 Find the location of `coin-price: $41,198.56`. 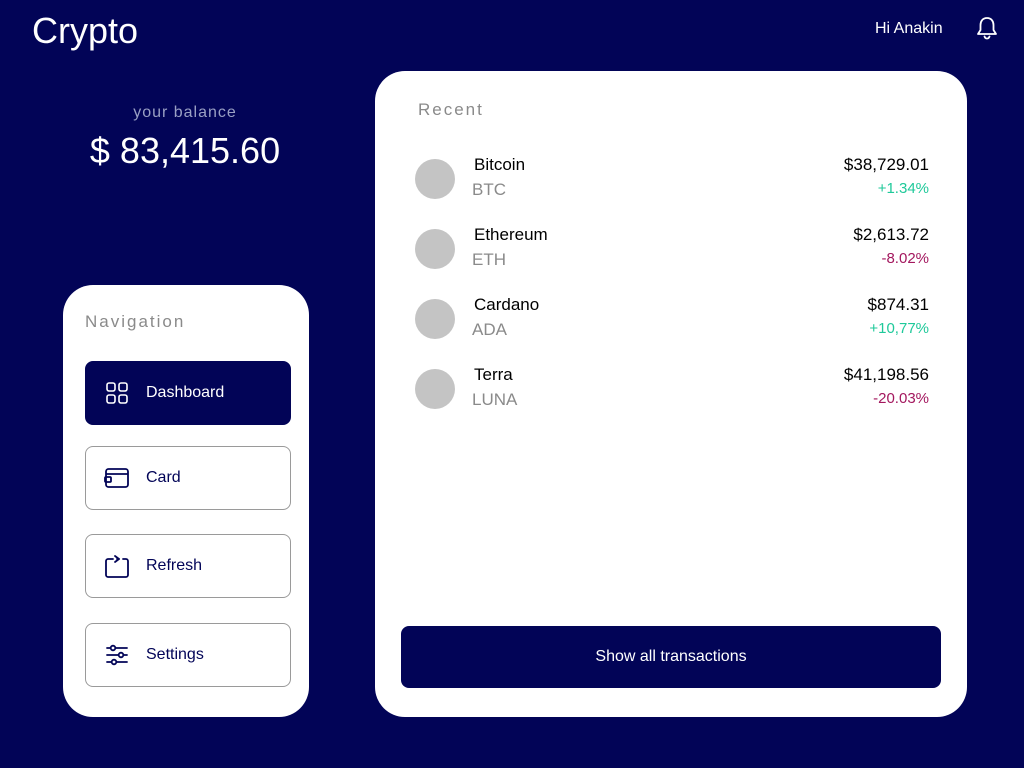

coin-price: $41,198.56 is located at coordinates (886, 374).